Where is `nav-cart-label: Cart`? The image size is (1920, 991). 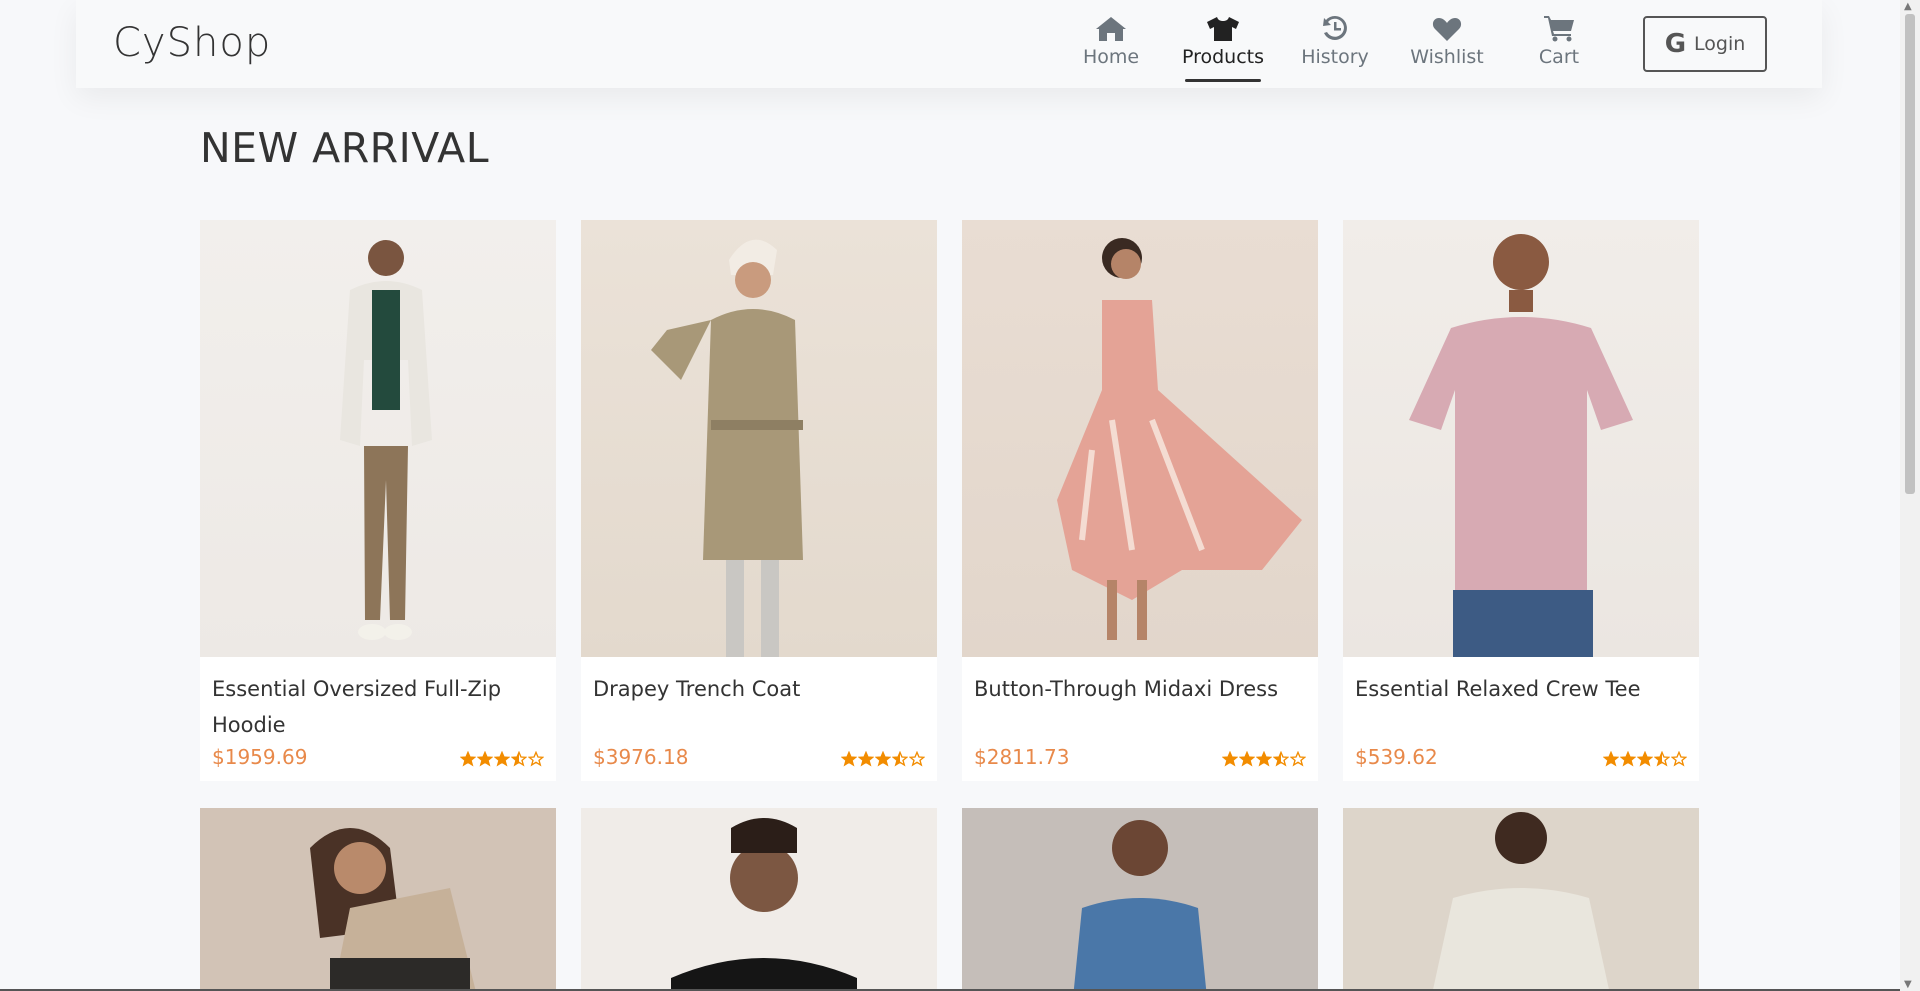 nav-cart-label: Cart is located at coordinates (1559, 57).